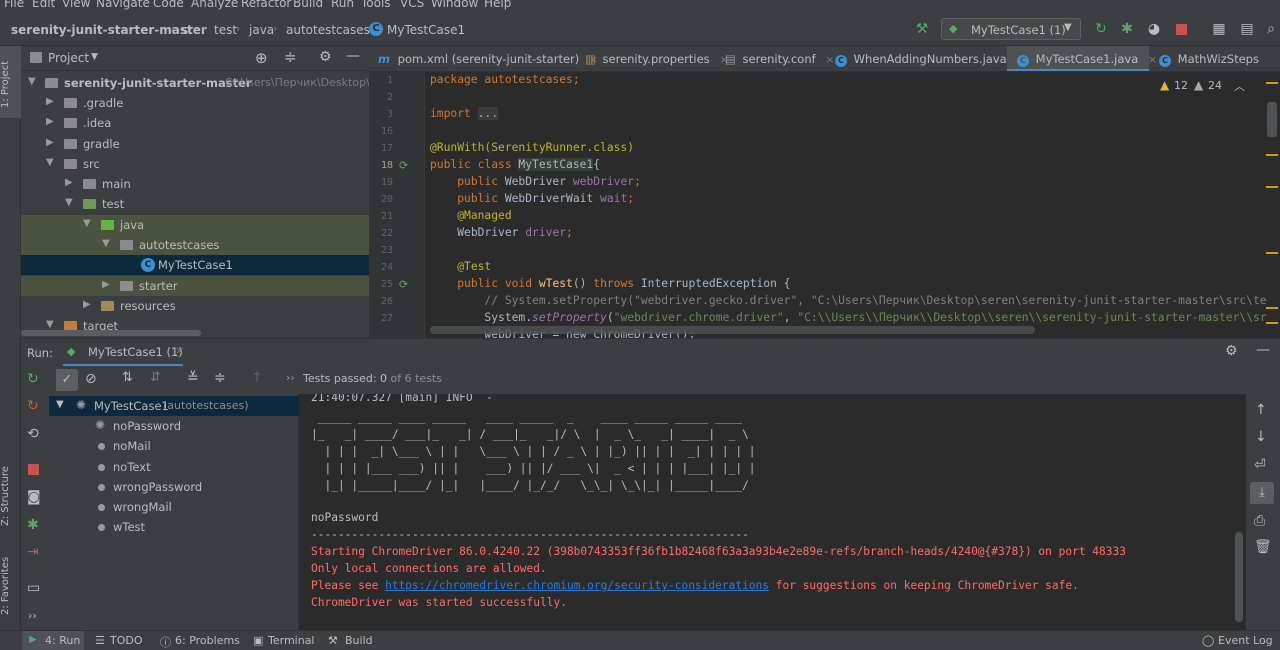 The height and width of the screenshot is (650, 1280). What do you see at coordinates (376, 5) in the screenshot?
I see `menu-tools: Tools` at bounding box center [376, 5].